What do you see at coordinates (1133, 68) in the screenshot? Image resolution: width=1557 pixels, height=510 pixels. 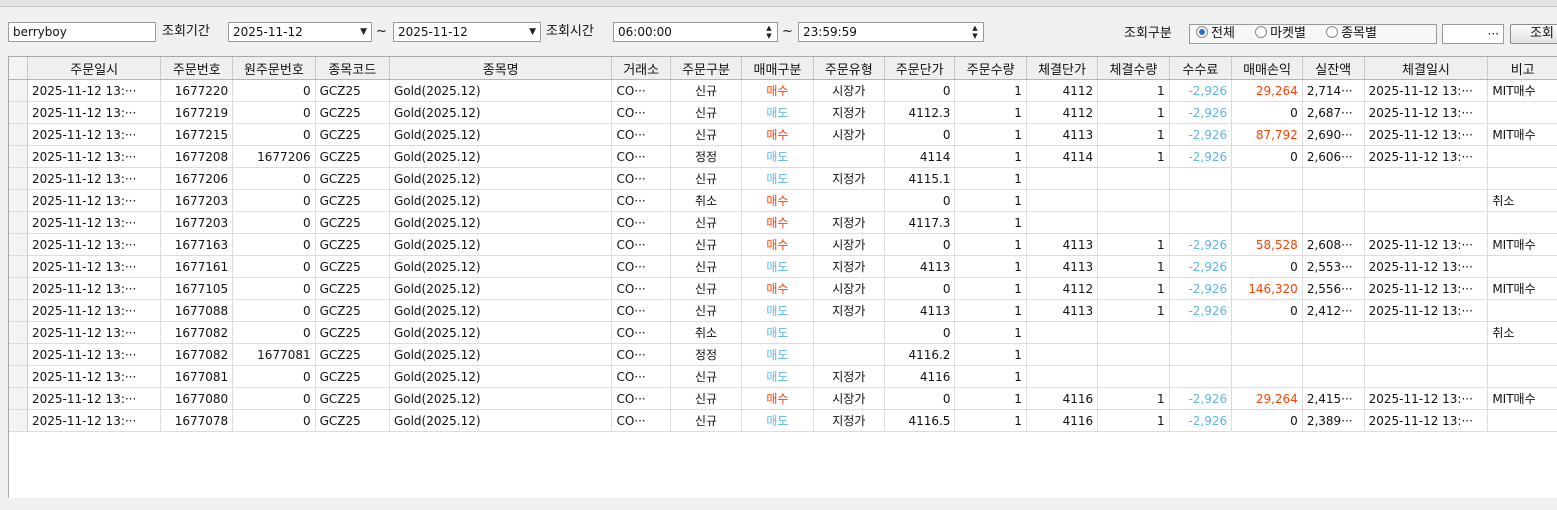 I see `column-header: 체결수량` at bounding box center [1133, 68].